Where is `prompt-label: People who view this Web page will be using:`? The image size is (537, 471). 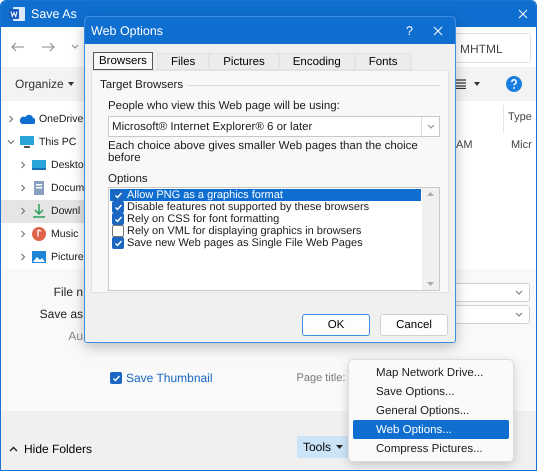 prompt-label: People who view this Web page will be using: is located at coordinates (224, 106).